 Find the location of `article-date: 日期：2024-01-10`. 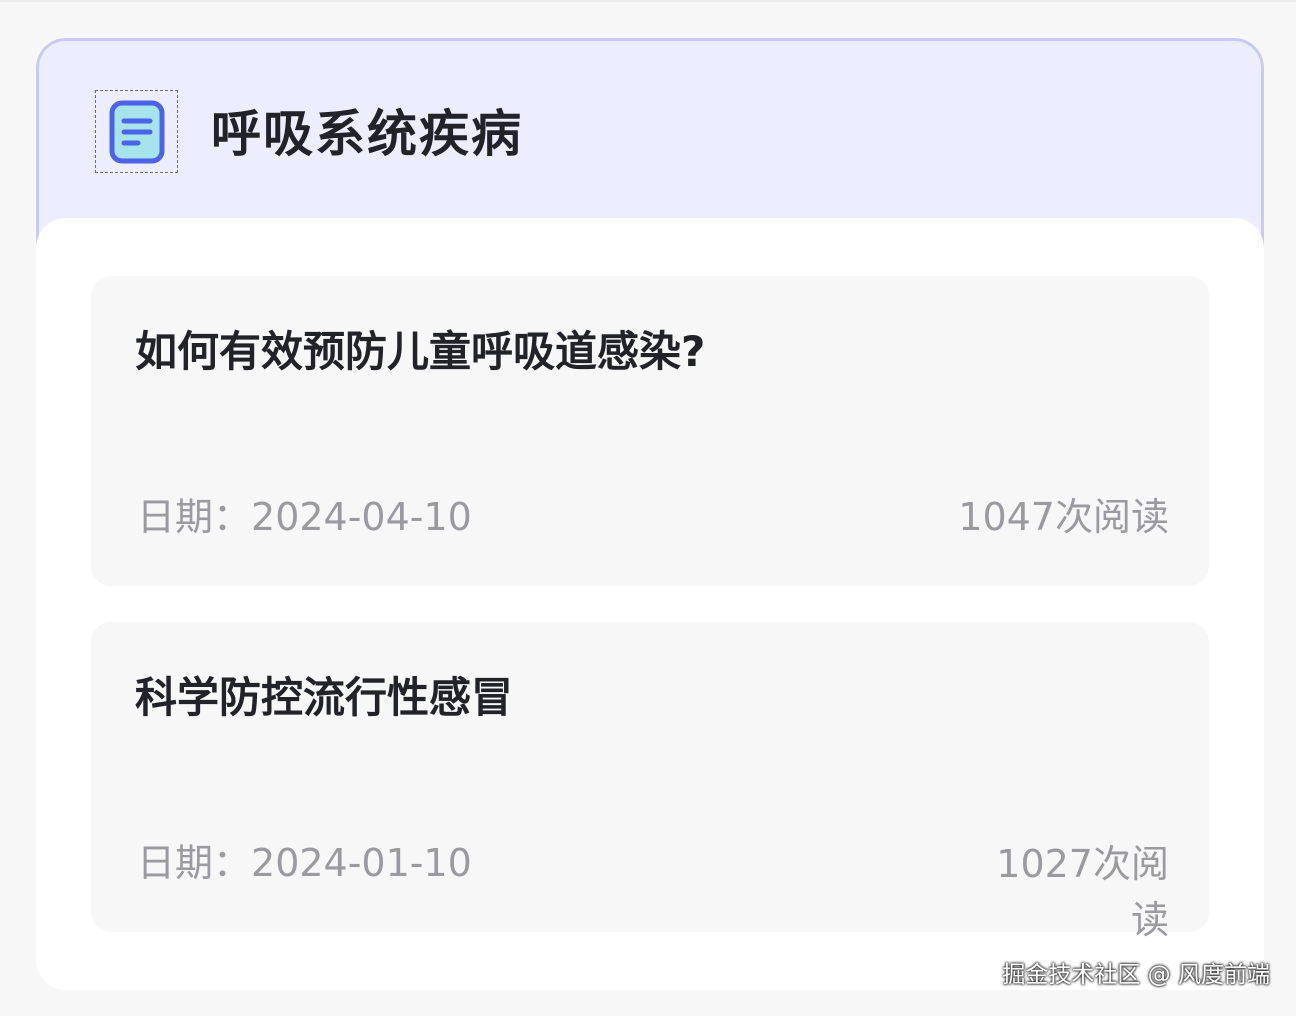

article-date: 日期：2024-01-10 is located at coordinates (304, 863).